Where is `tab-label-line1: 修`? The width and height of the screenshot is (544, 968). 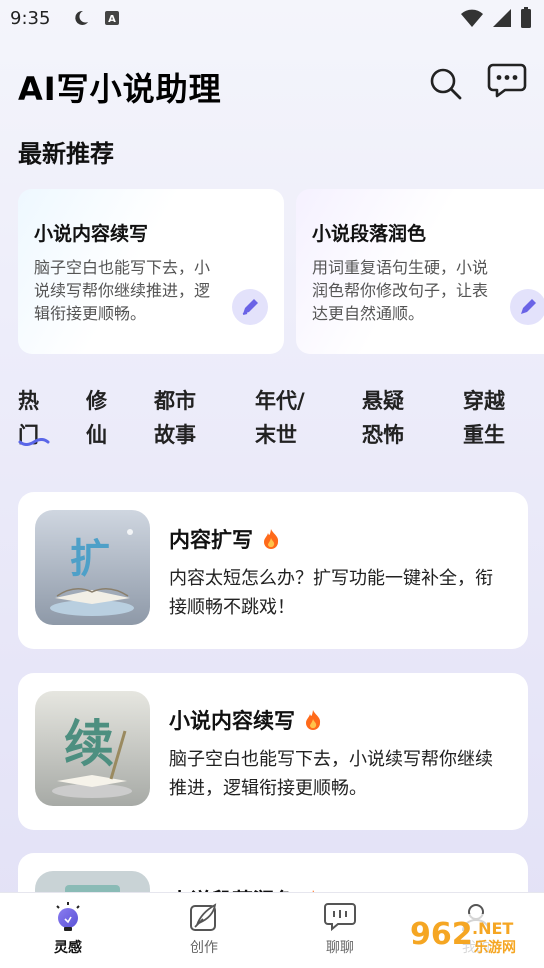
tab-label-line1: 修 is located at coordinates (96, 401).